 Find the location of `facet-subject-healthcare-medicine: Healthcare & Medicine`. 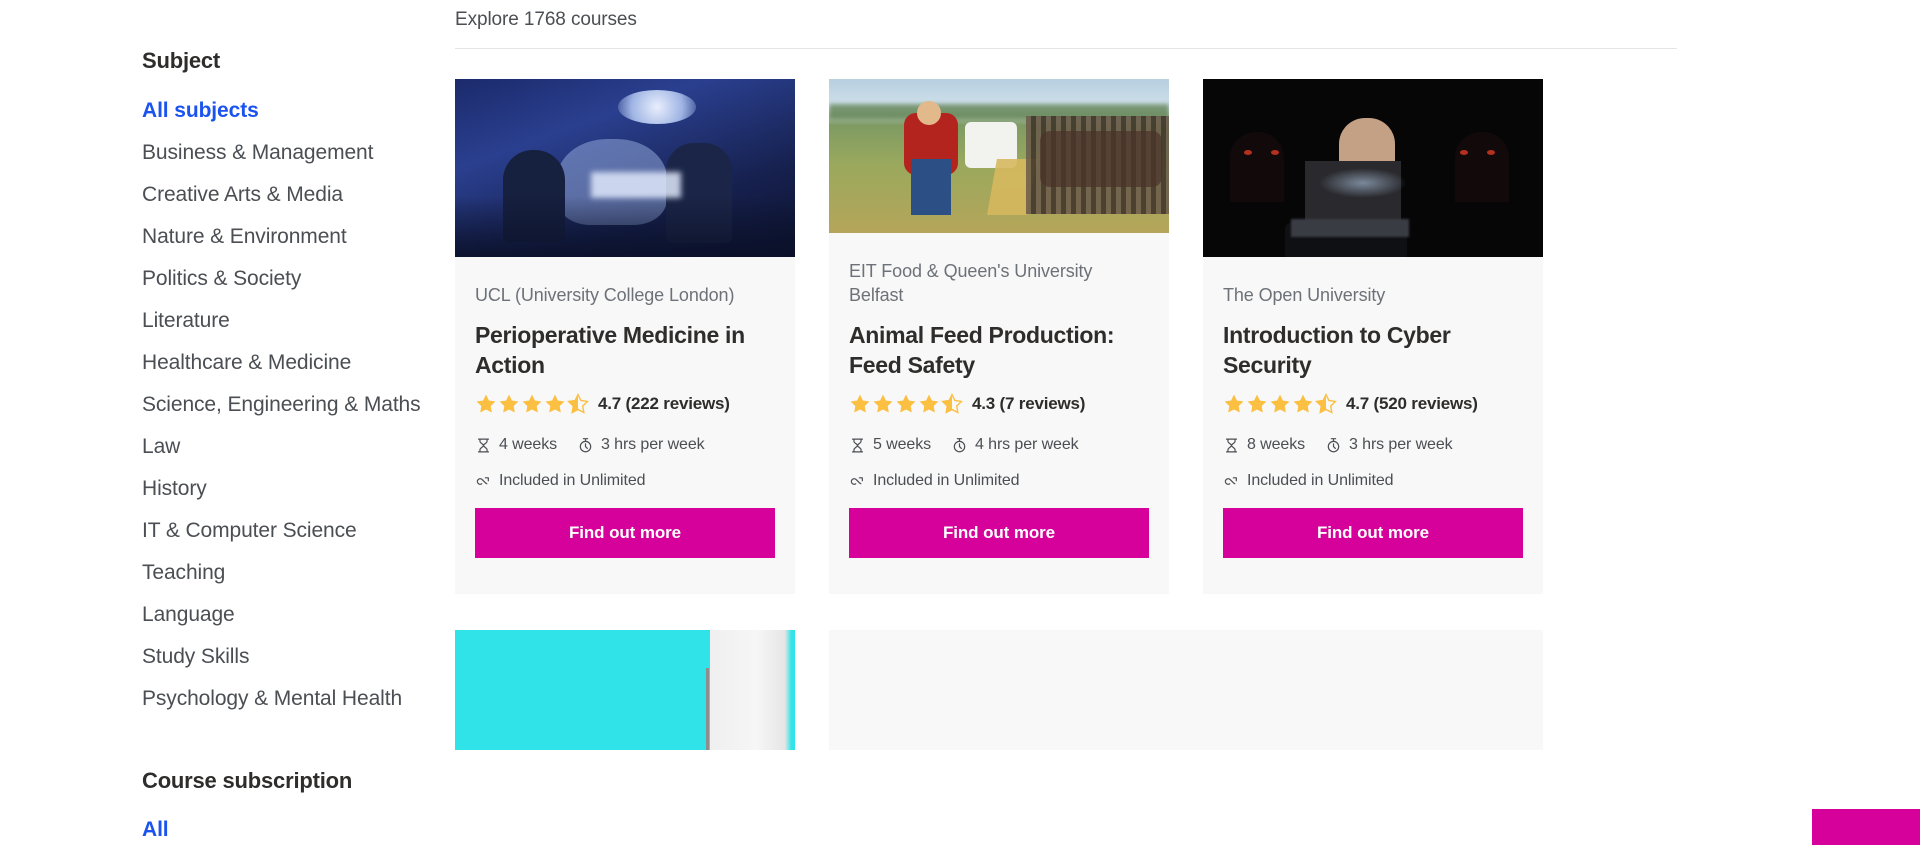

facet-subject-healthcare-medicine: Healthcare & Medicine is located at coordinates (298, 373).